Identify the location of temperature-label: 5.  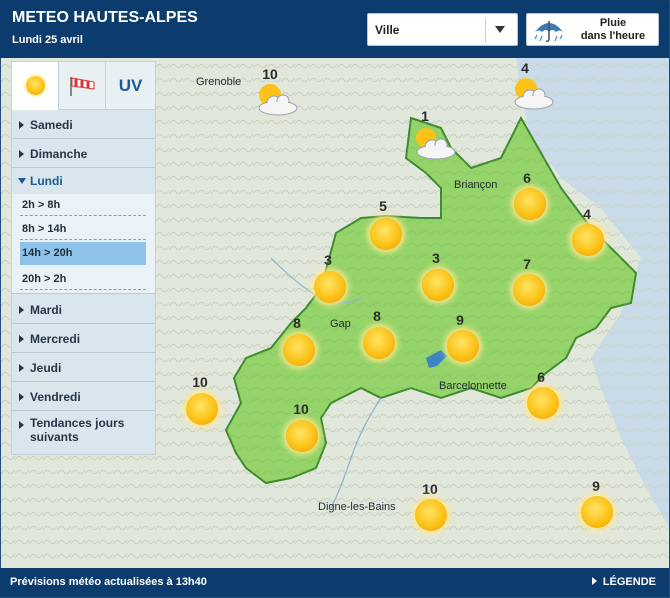
(383, 206).